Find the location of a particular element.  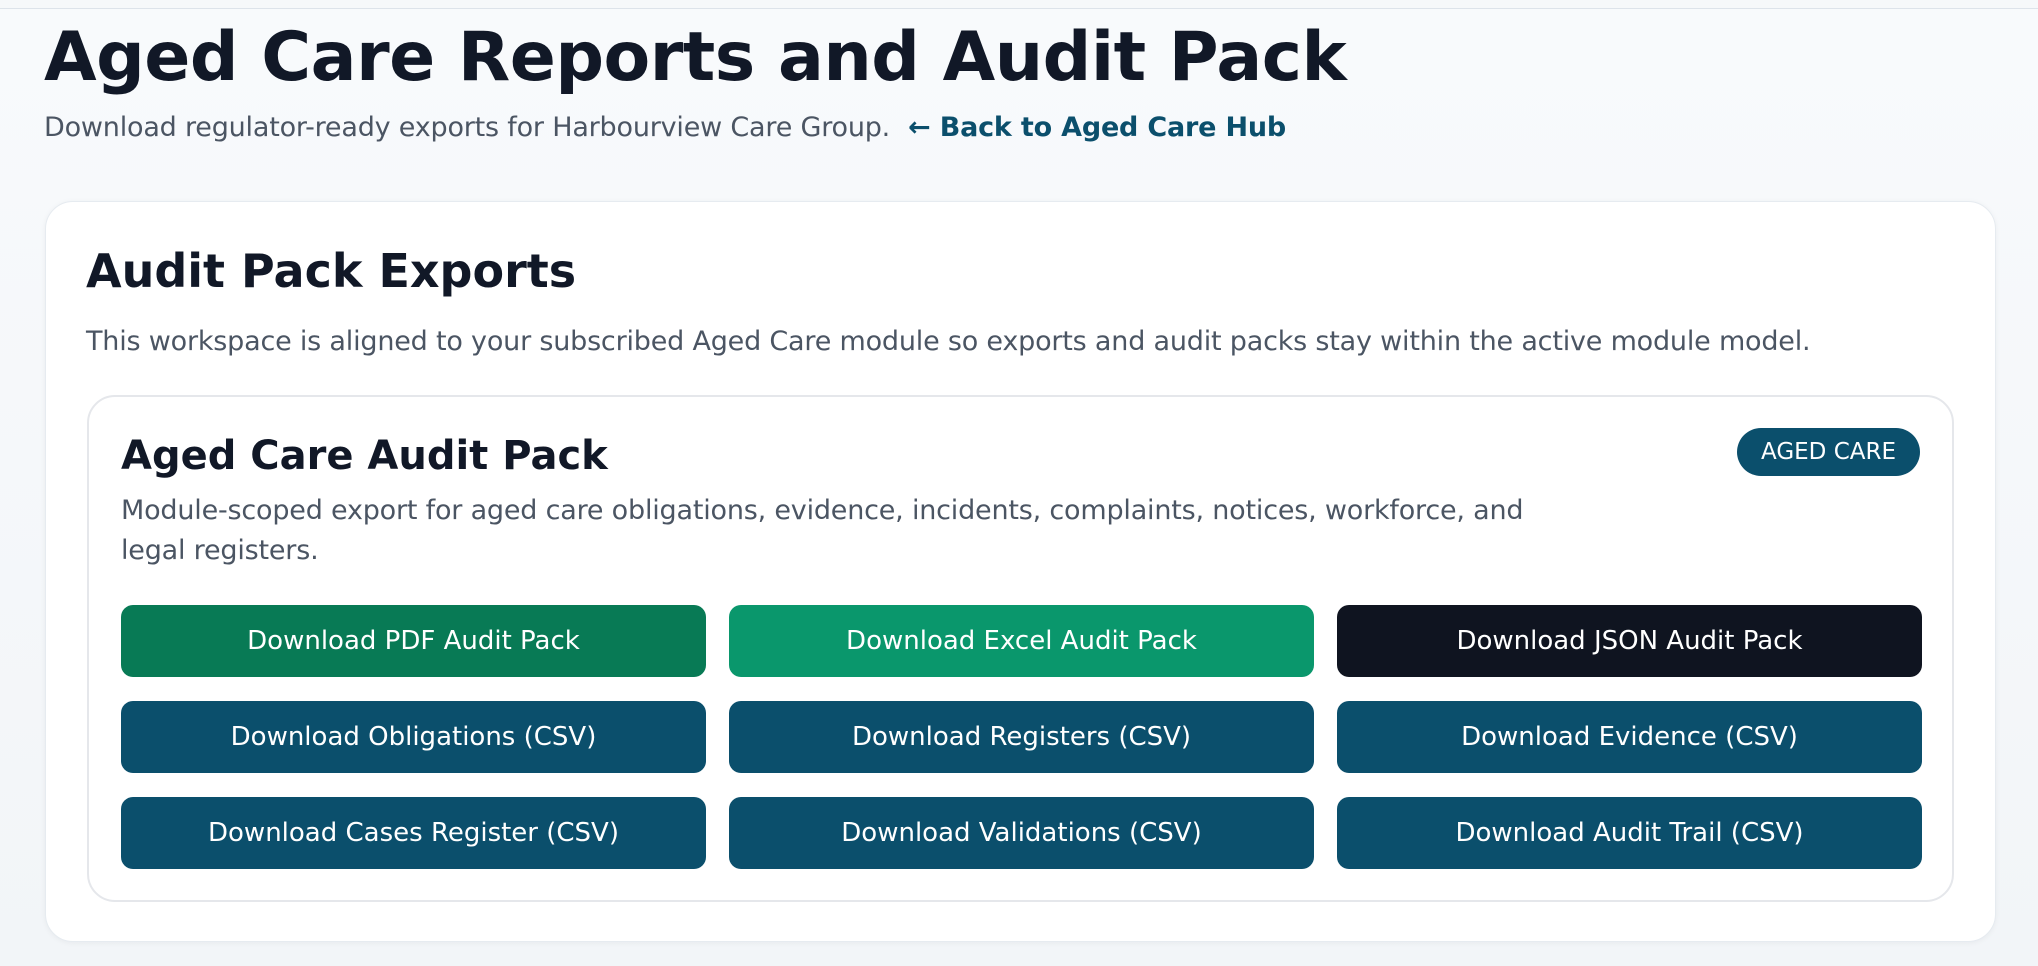

download-registers-csv-button: Download Registers (CSV) is located at coordinates (1021, 737).